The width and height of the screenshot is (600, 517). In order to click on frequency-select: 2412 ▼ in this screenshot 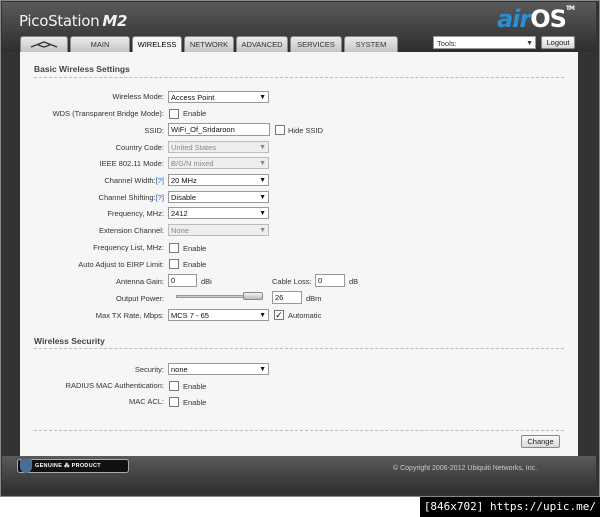, I will do `click(218, 213)`.